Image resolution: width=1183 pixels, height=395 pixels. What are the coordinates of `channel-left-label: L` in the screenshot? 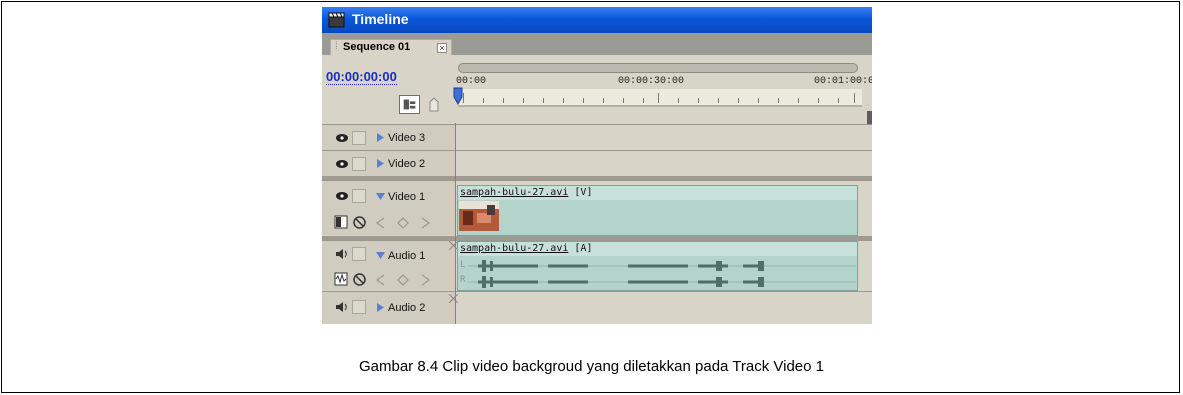 It's located at (463, 265).